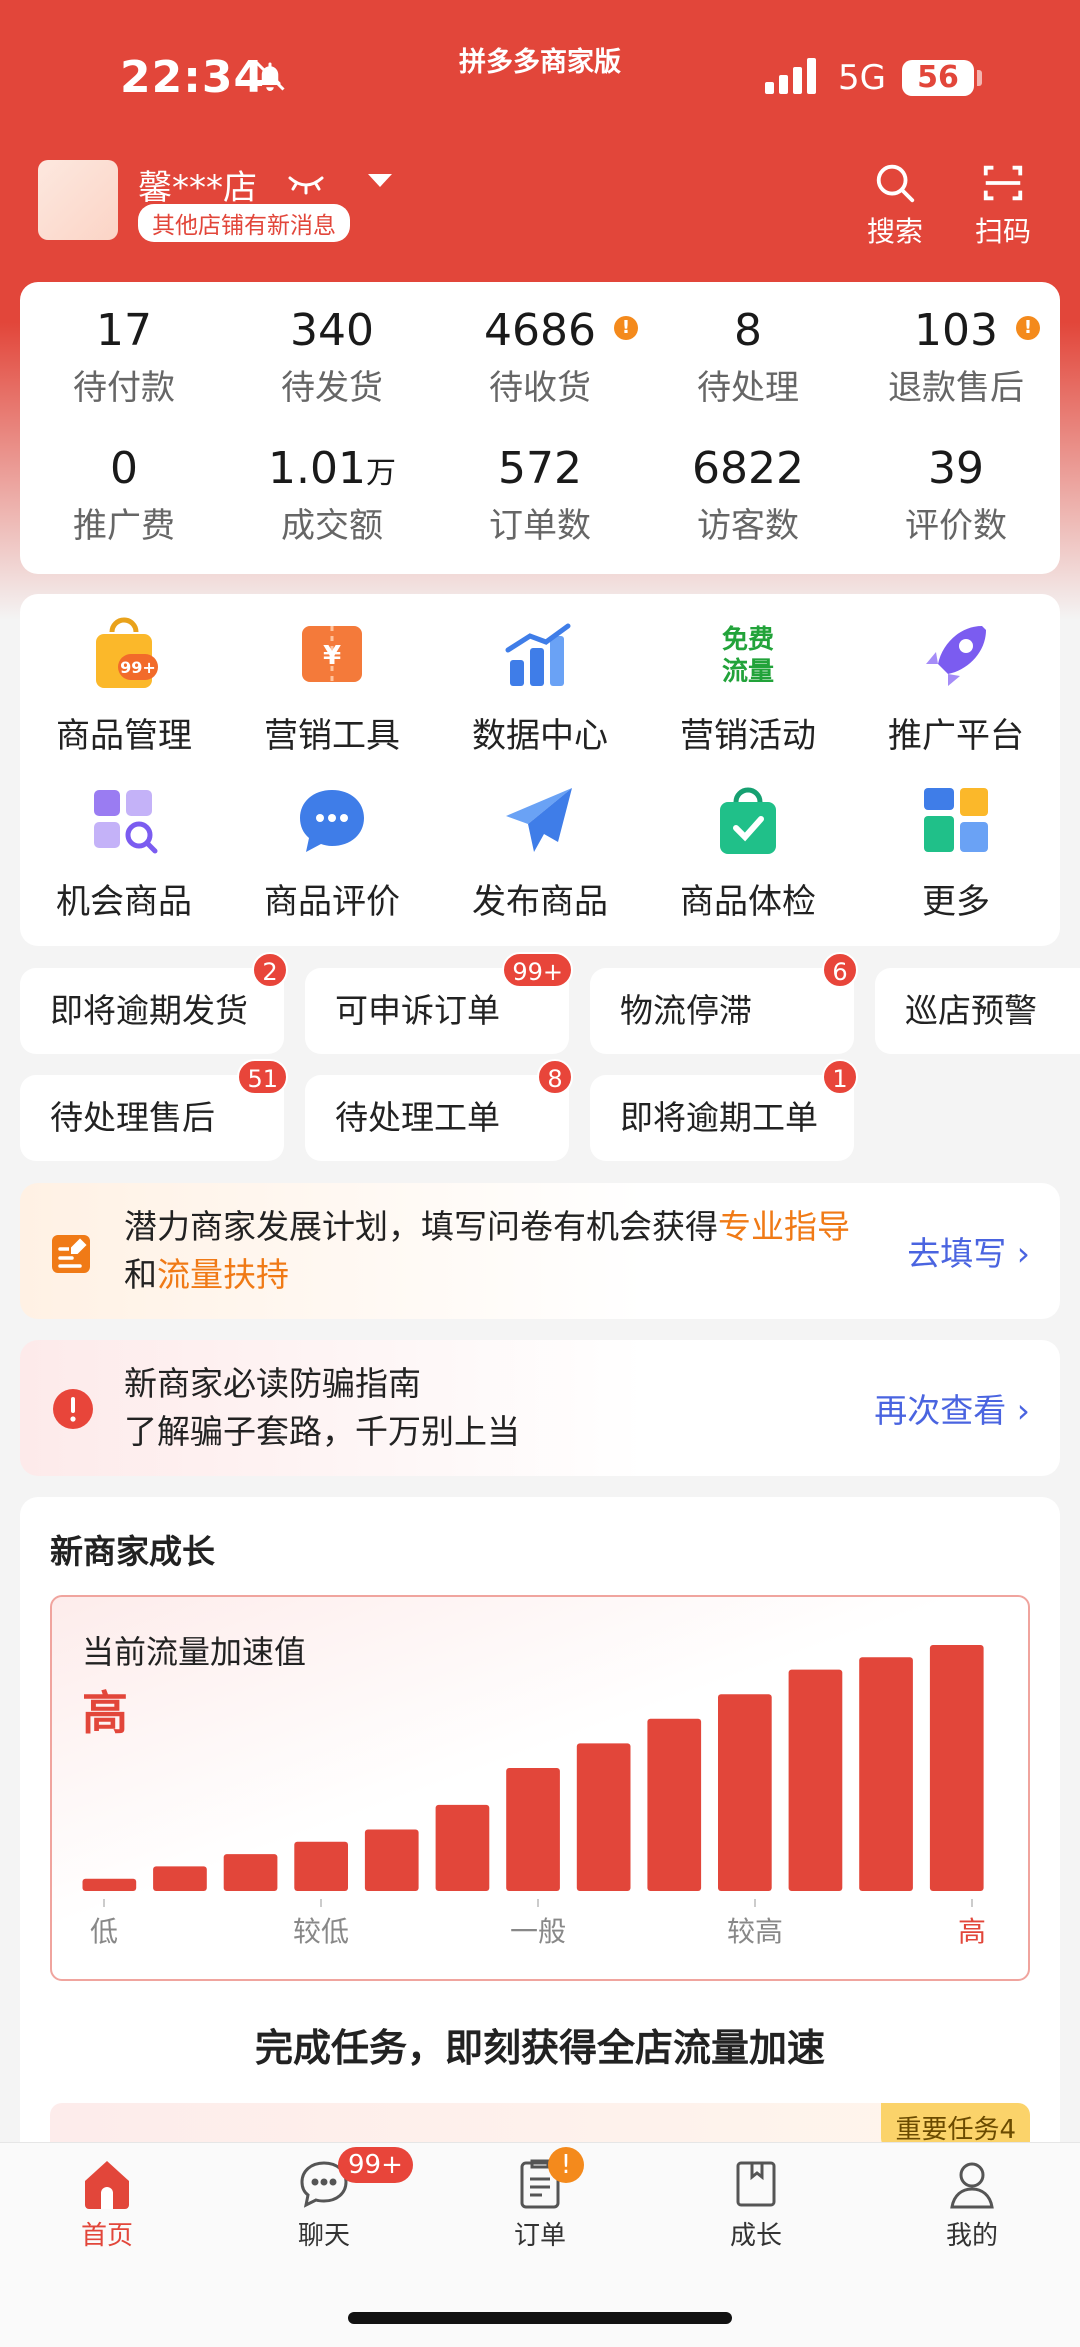  Describe the element at coordinates (537, 970) in the screenshot. I see `count-badge: 99+` at that location.